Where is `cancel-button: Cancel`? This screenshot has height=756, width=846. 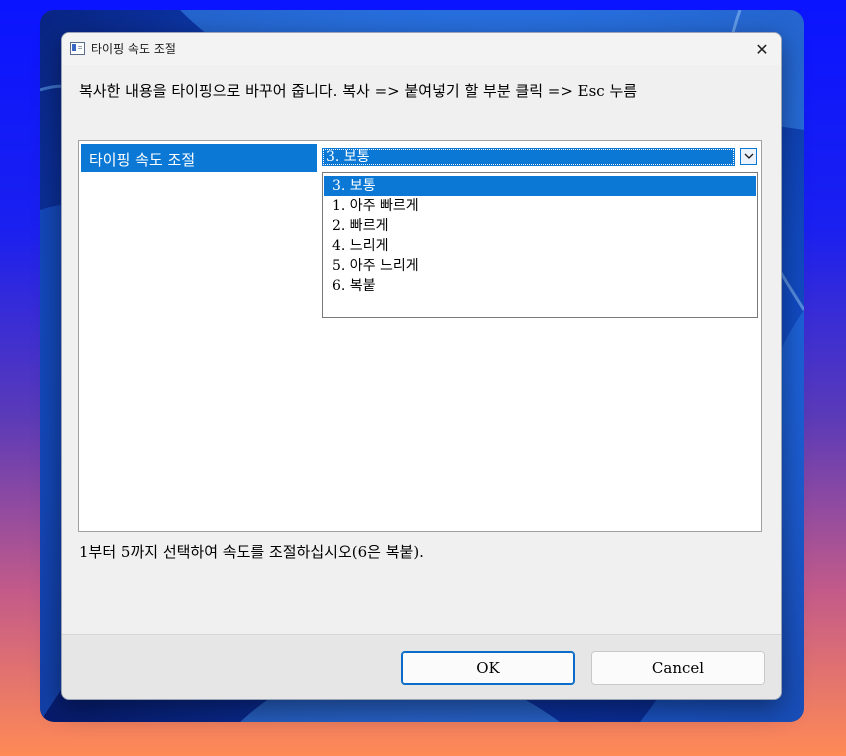
cancel-button: Cancel is located at coordinates (678, 668).